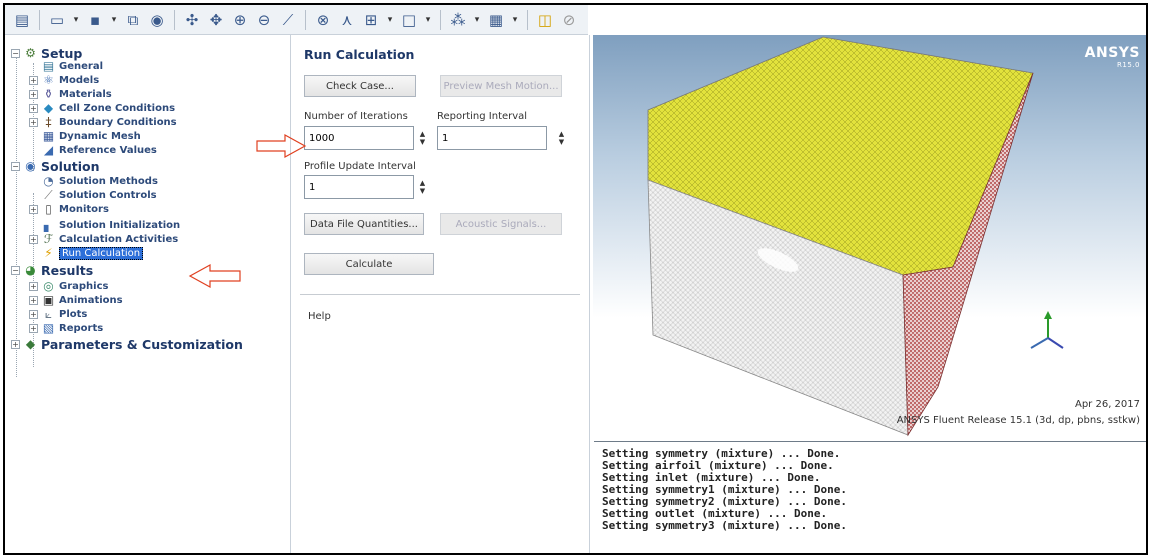 This screenshot has width=1151, height=558. I want to click on translate-icon: ✥, so click(216, 20).